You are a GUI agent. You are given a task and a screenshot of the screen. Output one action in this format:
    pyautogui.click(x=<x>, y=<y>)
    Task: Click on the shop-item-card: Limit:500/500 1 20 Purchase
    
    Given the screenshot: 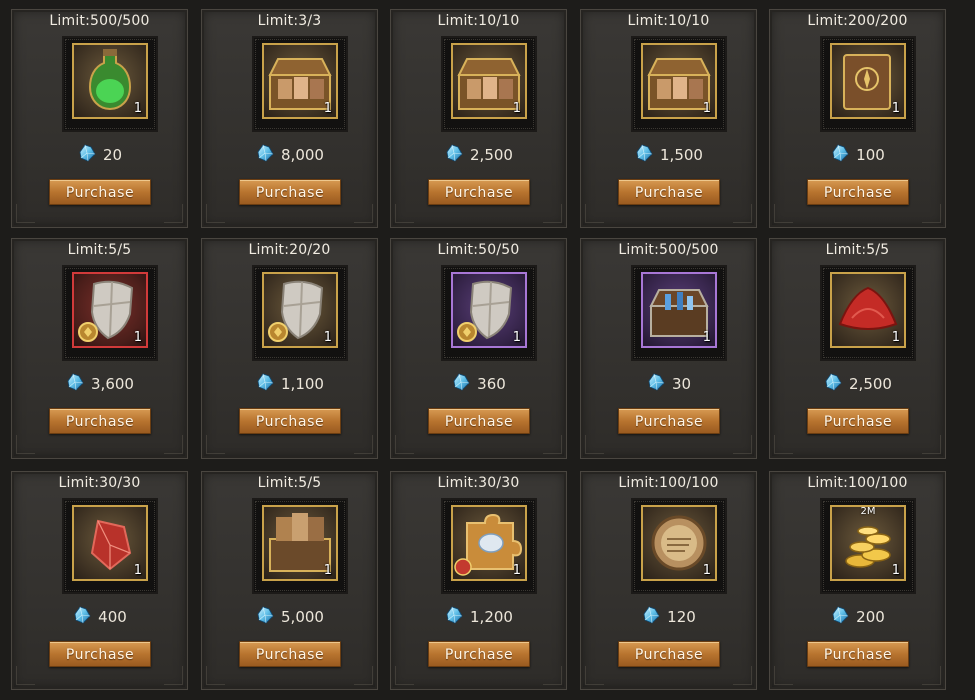 What is the action you would take?
    pyautogui.click(x=99, y=118)
    